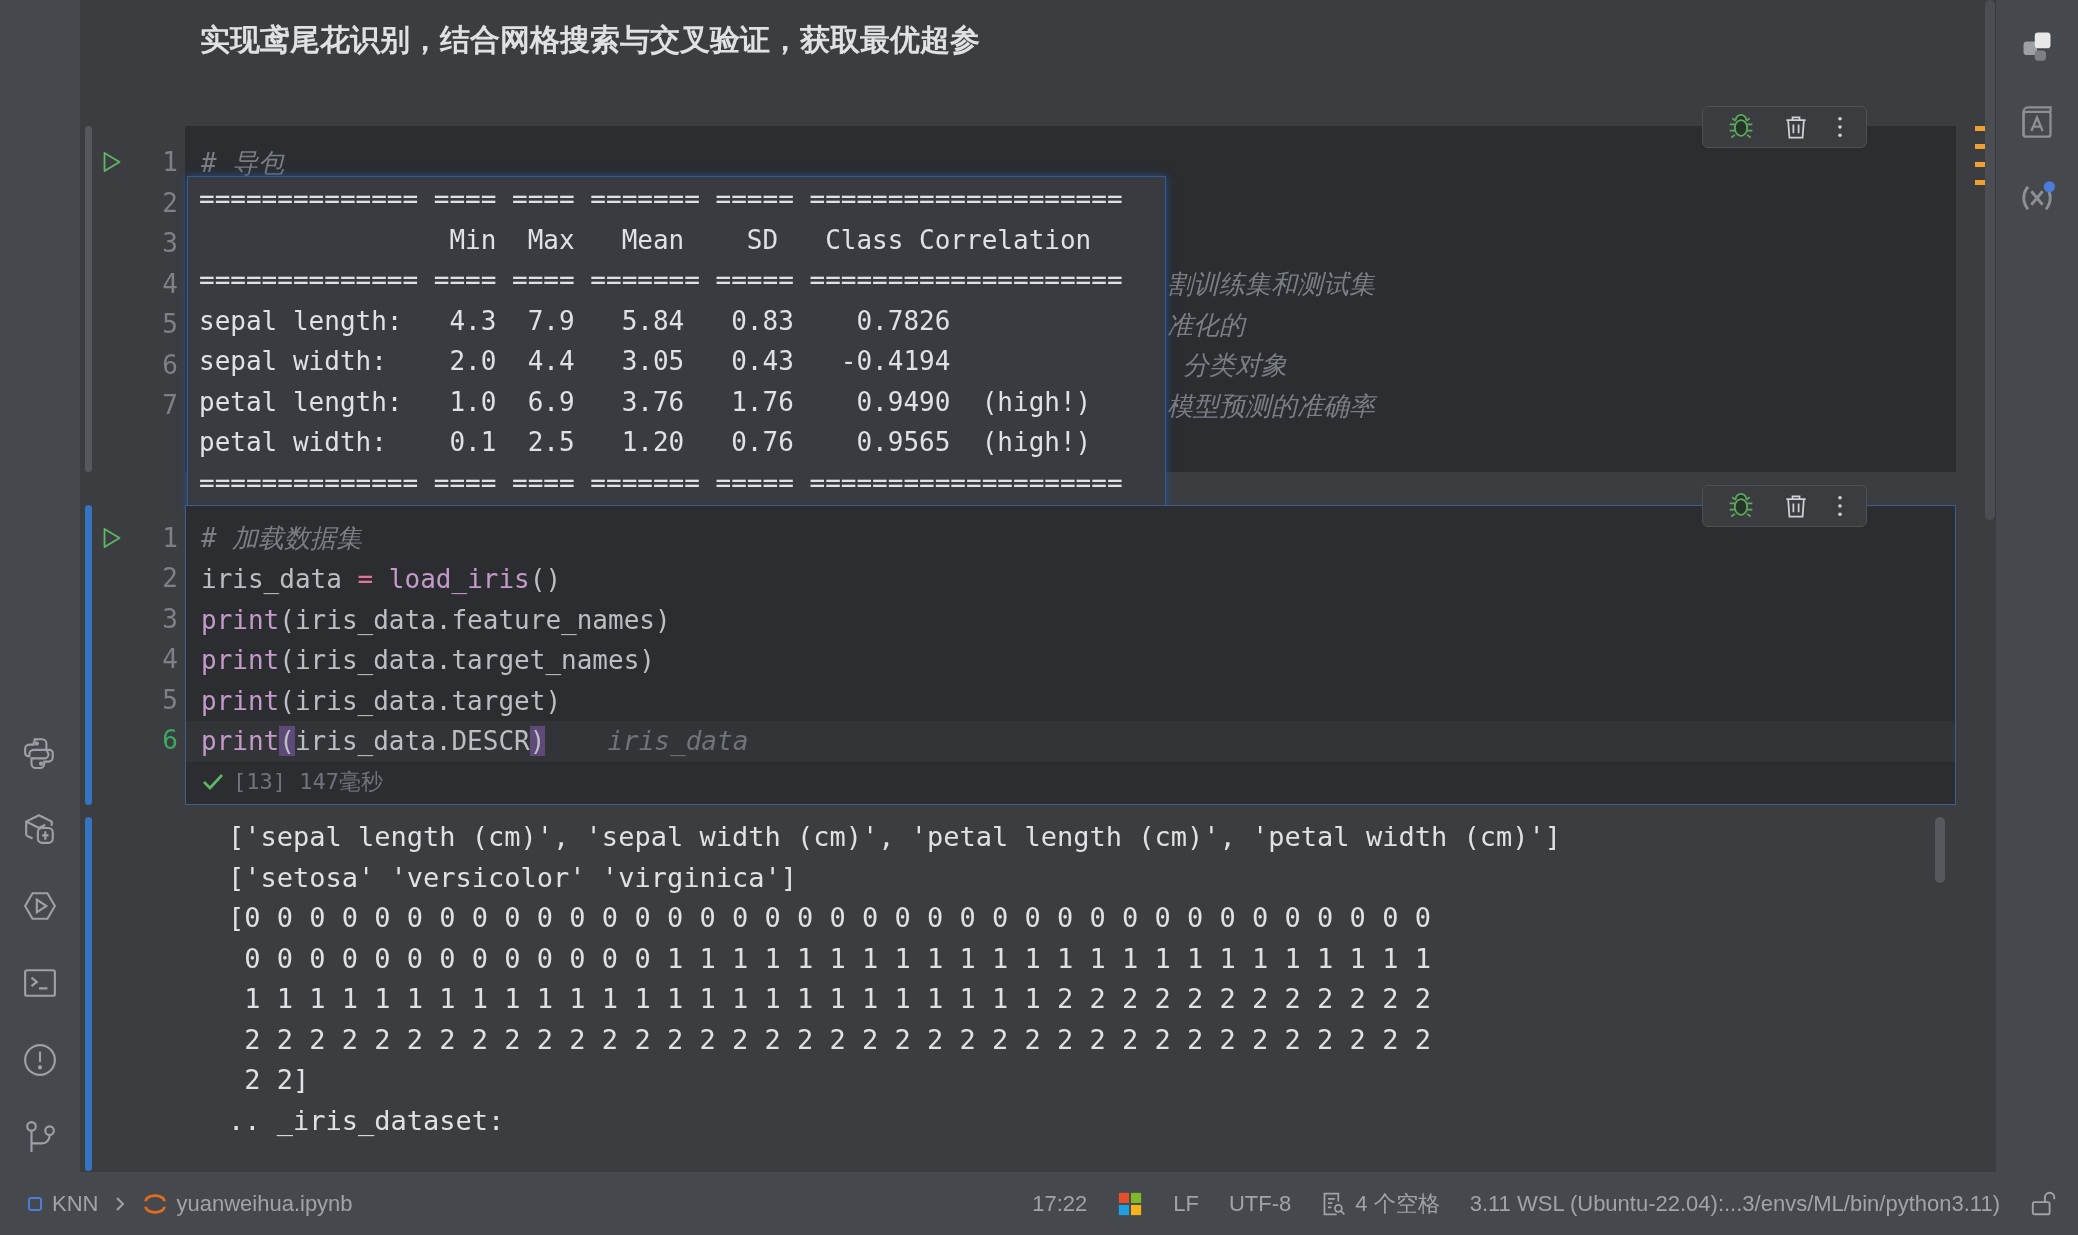  Describe the element at coordinates (645, 442) in the screenshot. I see `doc-line: petal width: 0.1 2.5 1.20 0.76 0.9565 (high!)` at that location.